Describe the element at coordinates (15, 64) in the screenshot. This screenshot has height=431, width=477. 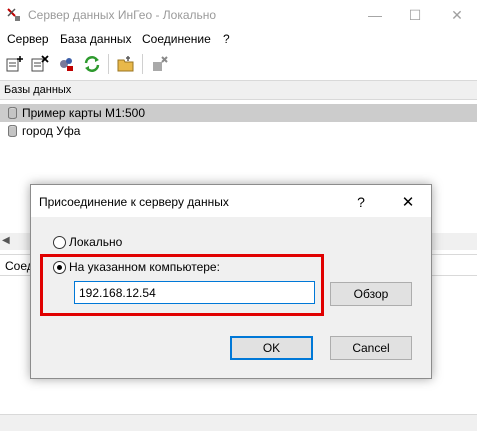
I see `add-db-icon` at that location.